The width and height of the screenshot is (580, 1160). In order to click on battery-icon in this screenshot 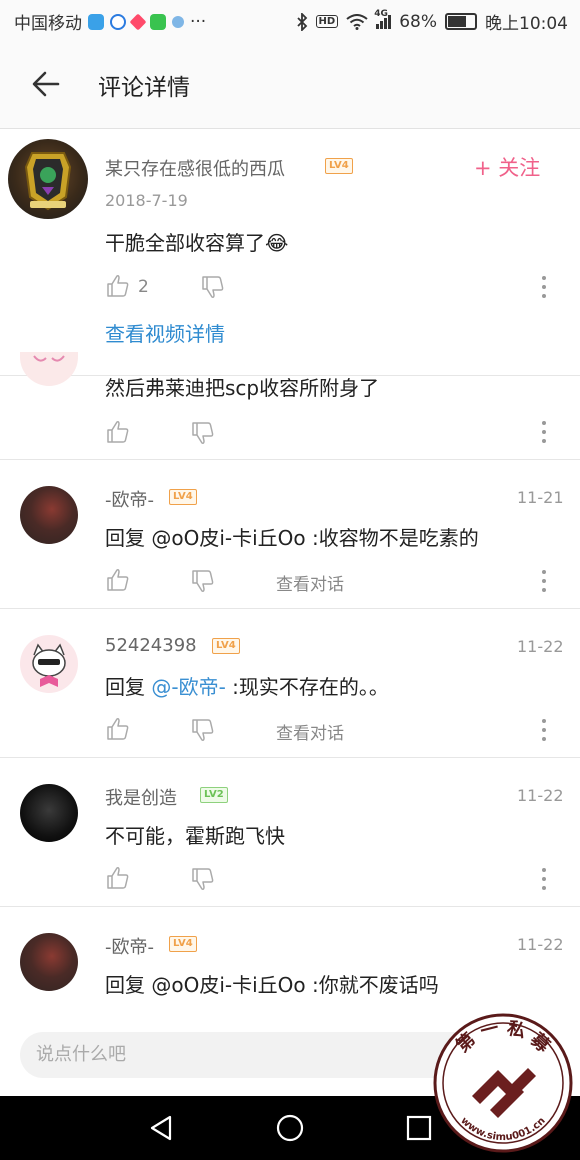, I will do `click(461, 21)`.